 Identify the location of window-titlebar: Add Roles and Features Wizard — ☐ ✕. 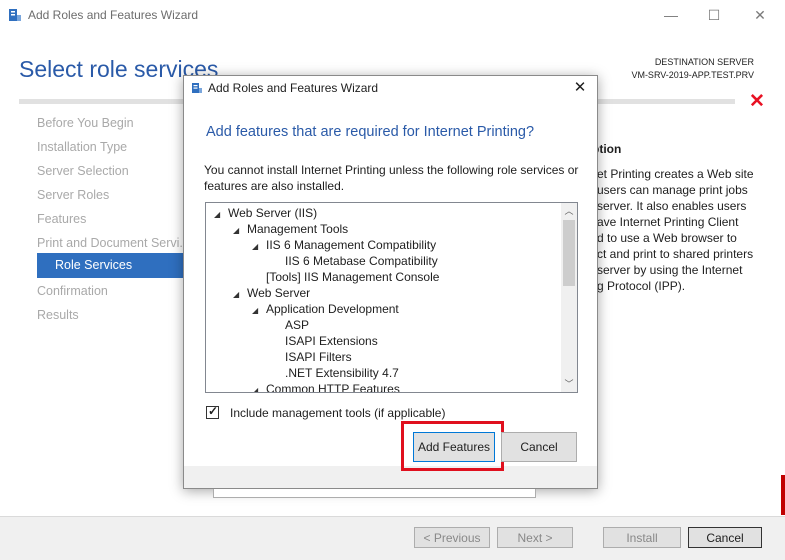
(392, 15).